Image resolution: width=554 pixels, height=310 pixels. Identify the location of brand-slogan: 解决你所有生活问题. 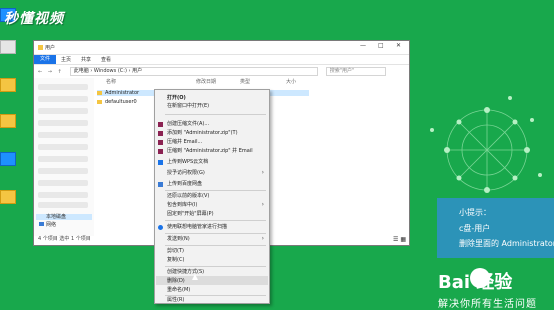
(487, 304).